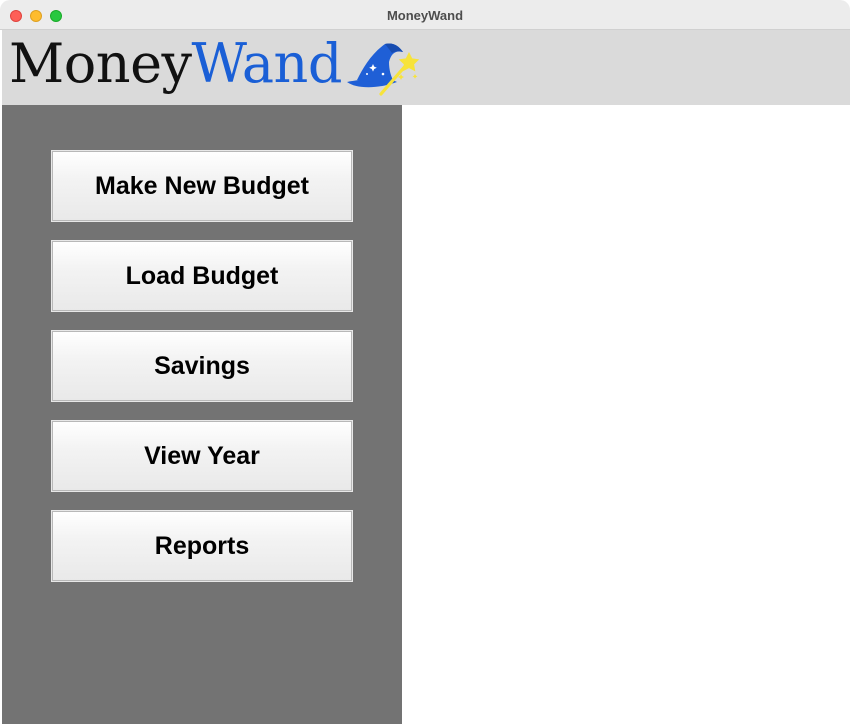  I want to click on wizard-hat-wand-icon, so click(383, 69).